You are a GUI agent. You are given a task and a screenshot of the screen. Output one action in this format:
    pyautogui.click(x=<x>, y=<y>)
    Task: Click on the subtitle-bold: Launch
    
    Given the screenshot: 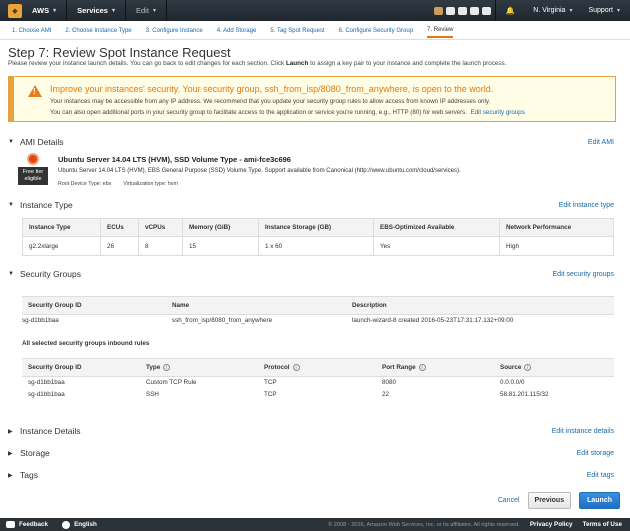 What is the action you would take?
    pyautogui.click(x=297, y=63)
    